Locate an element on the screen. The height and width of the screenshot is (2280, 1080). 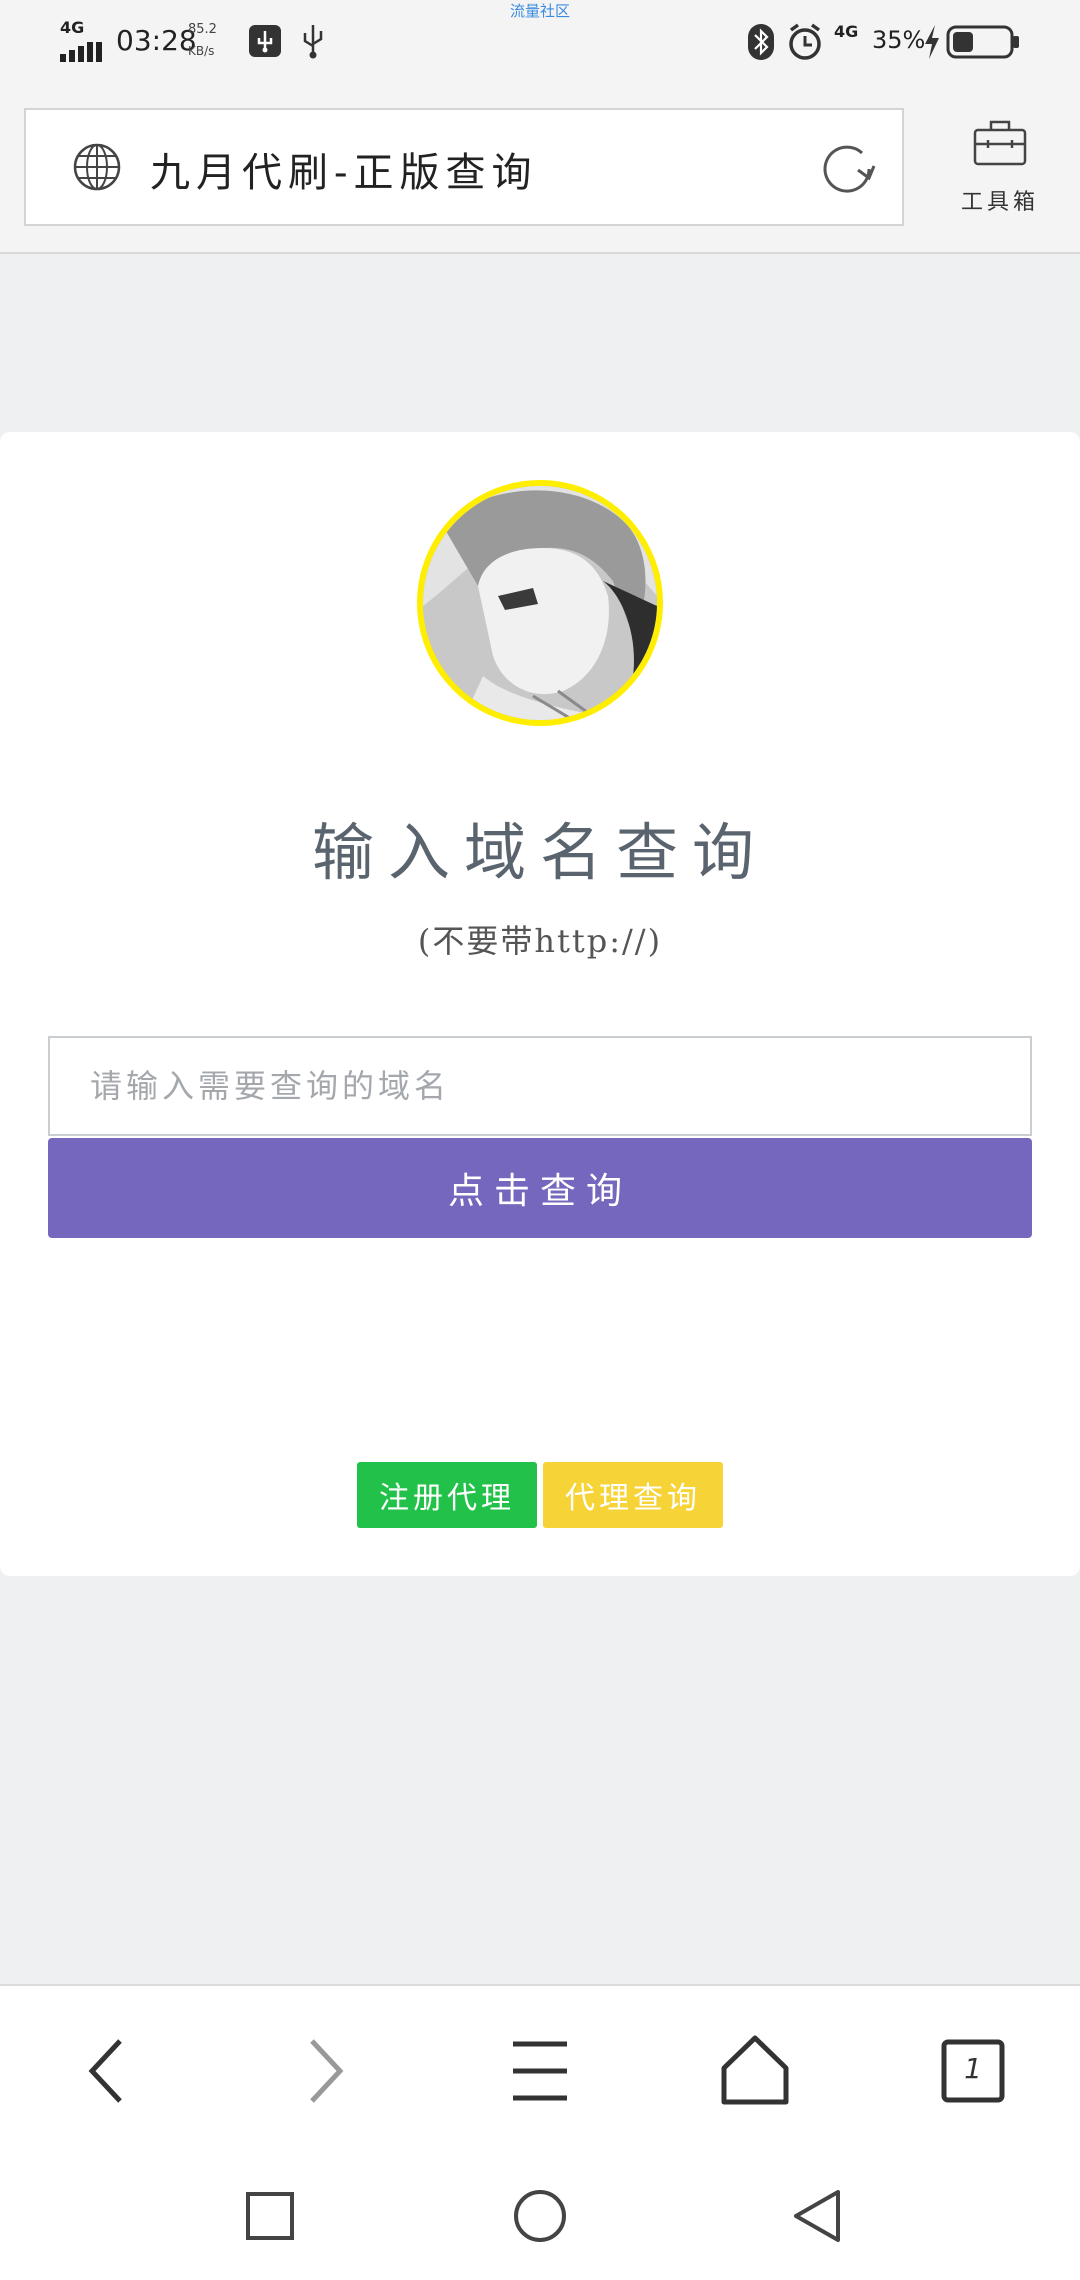
browser-bottom-nav: 1 is located at coordinates (540, 2069).